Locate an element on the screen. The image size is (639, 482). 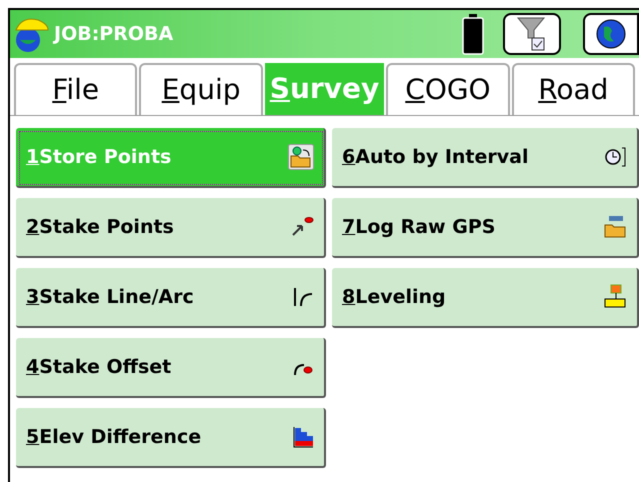
menu-tab: Road is located at coordinates (574, 89).